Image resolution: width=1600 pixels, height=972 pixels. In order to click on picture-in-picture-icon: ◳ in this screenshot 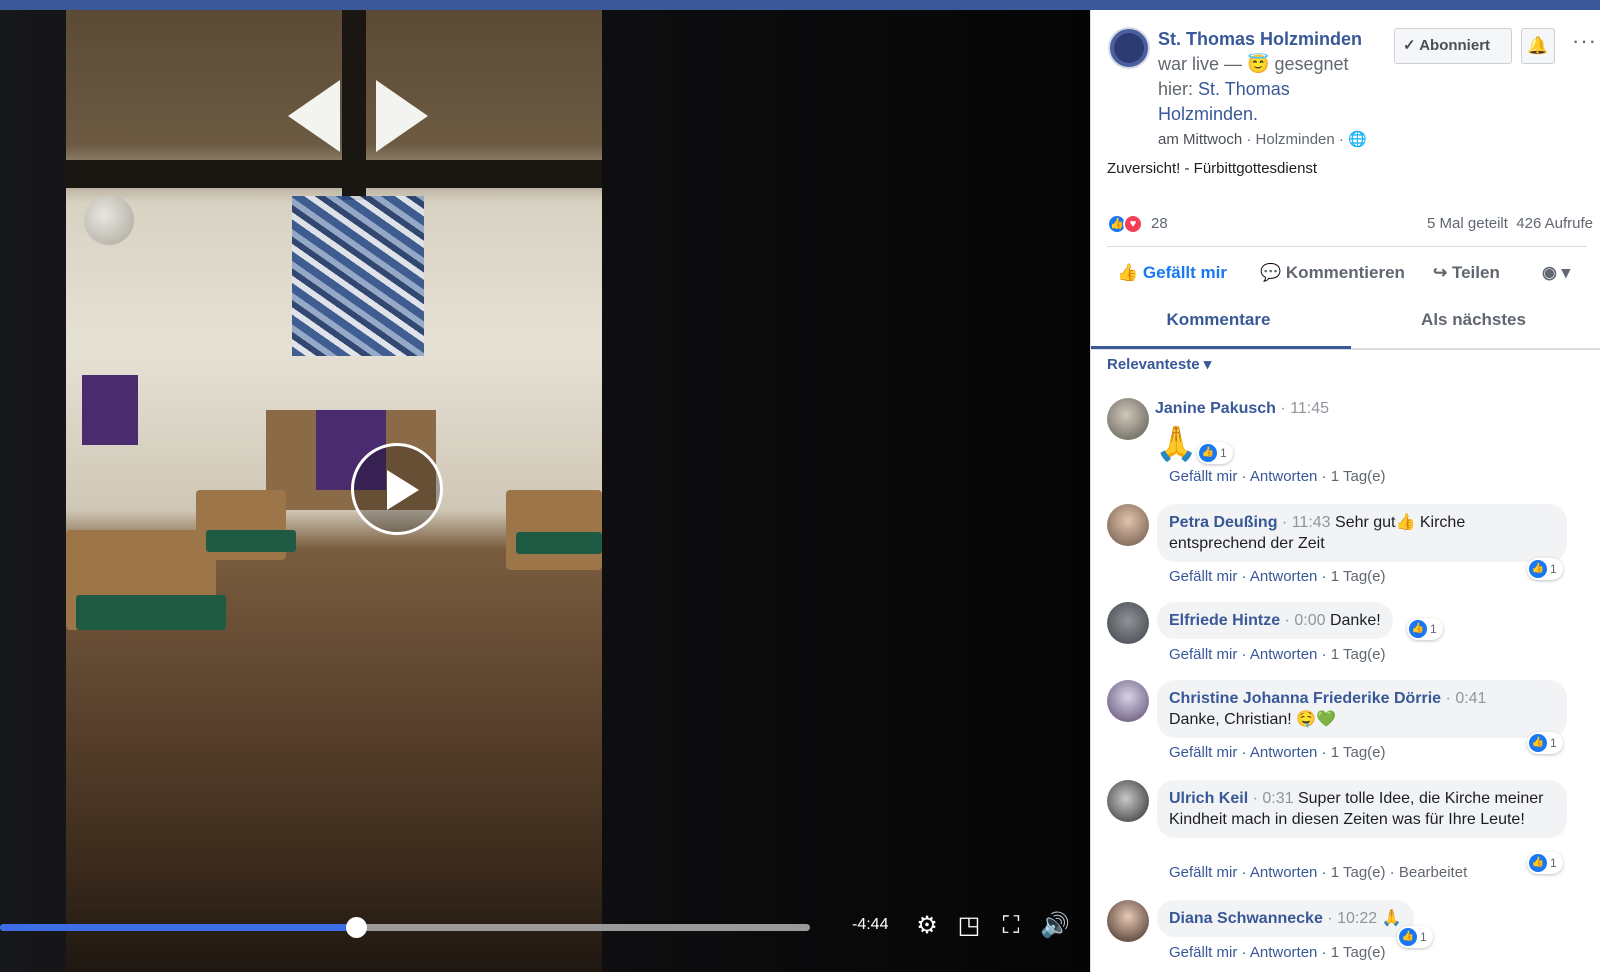, I will do `click(969, 926)`.